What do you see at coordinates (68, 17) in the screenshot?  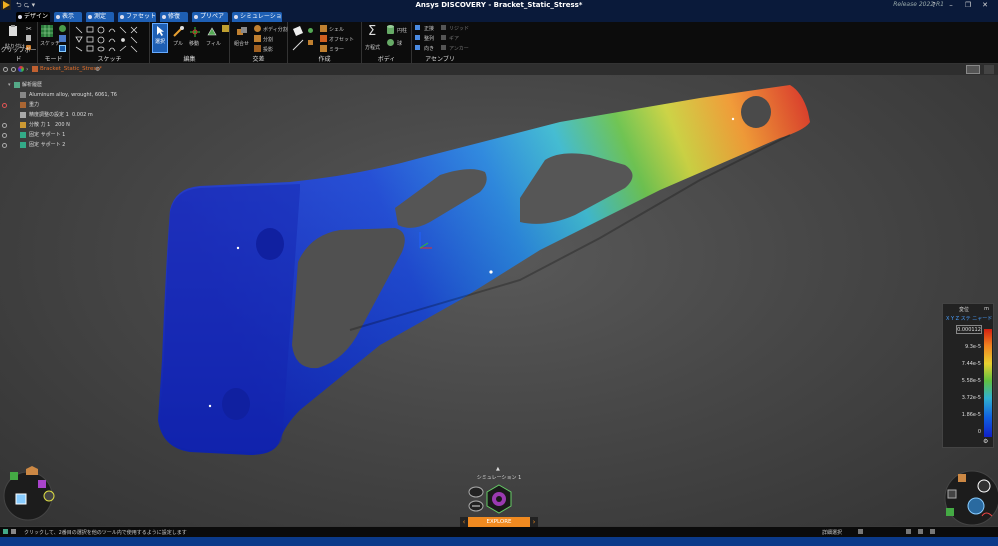 I see `tab-display: 表示` at bounding box center [68, 17].